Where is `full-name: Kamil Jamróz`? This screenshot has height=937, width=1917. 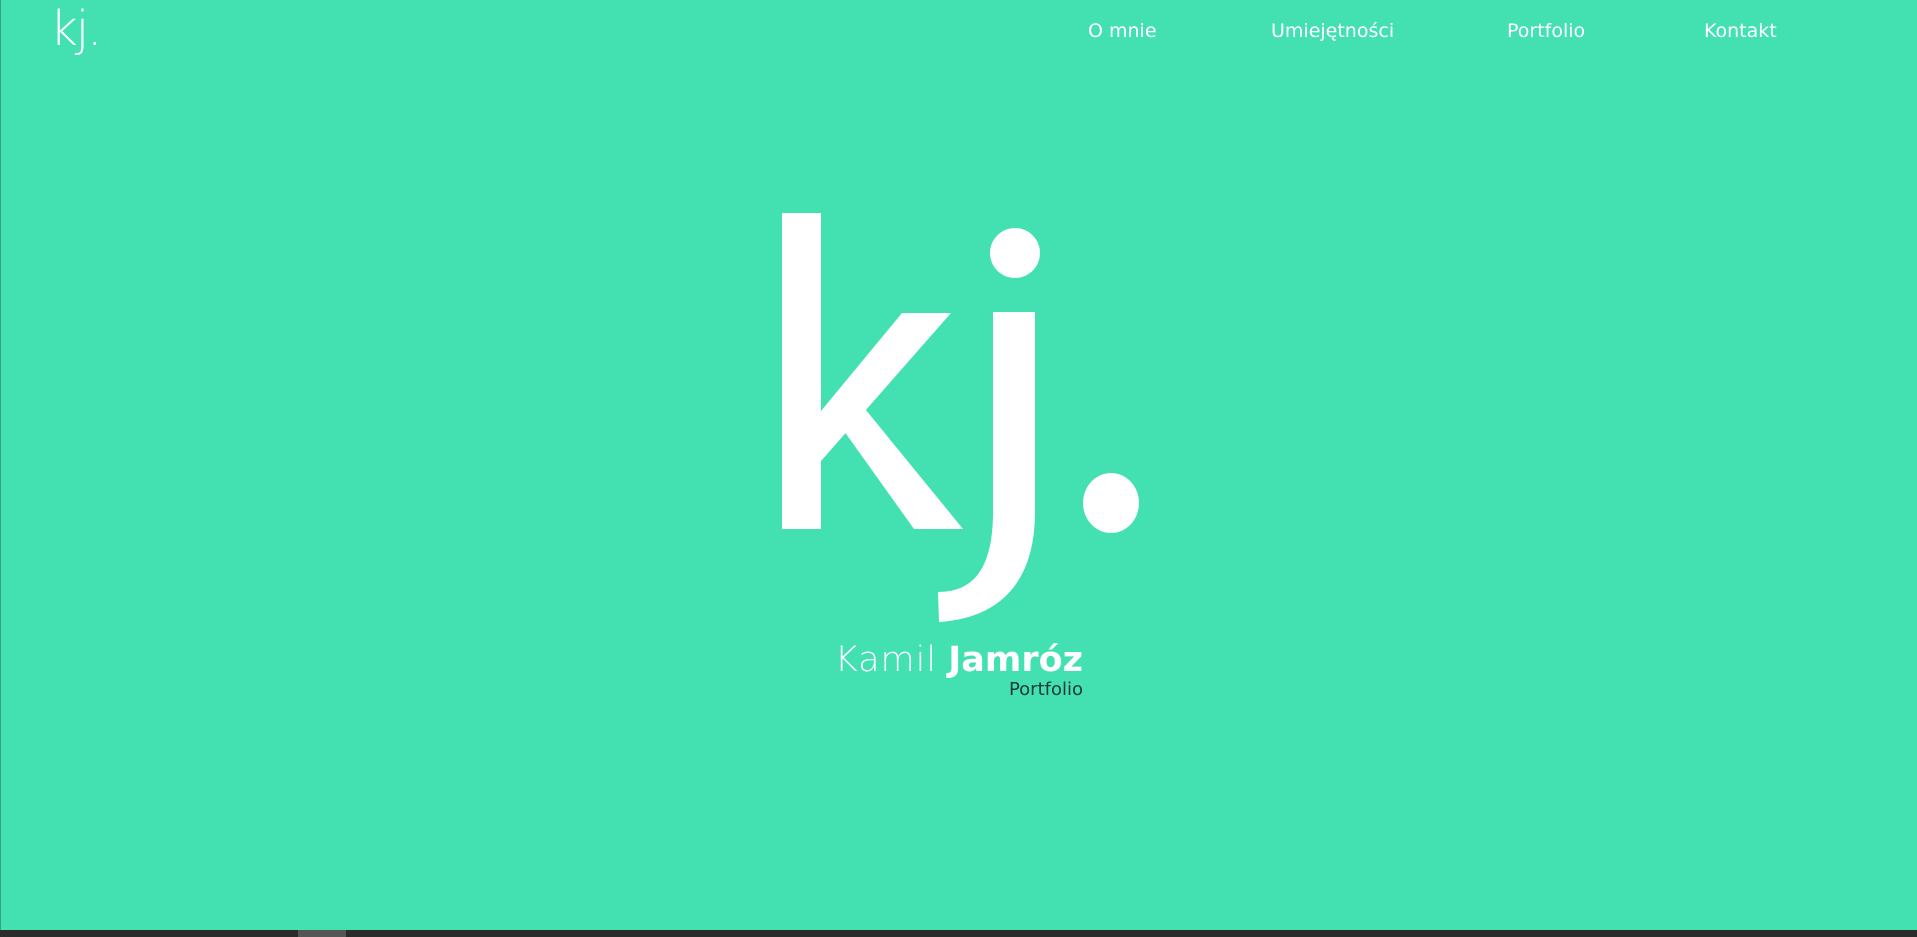 full-name: Kamil Jamróz is located at coordinates (921, 660).